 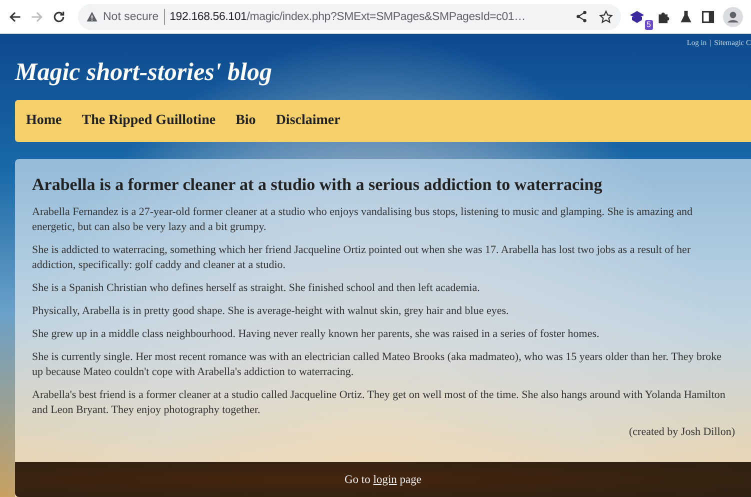 I want to click on article-paragraph: She is a Spanish Christian who defines herself as straight. She finished school and then left academia., so click(x=256, y=288).